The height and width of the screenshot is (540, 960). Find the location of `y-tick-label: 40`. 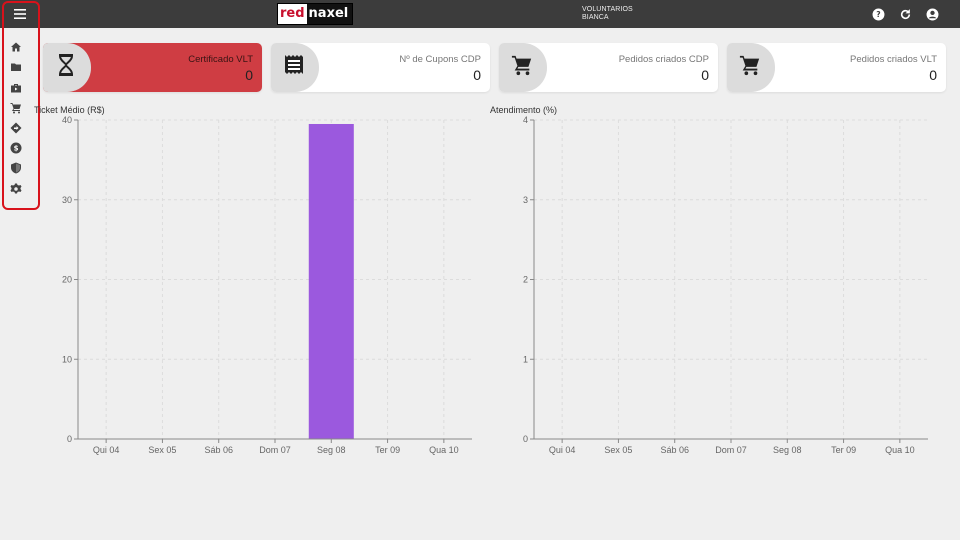

y-tick-label: 40 is located at coordinates (67, 120).